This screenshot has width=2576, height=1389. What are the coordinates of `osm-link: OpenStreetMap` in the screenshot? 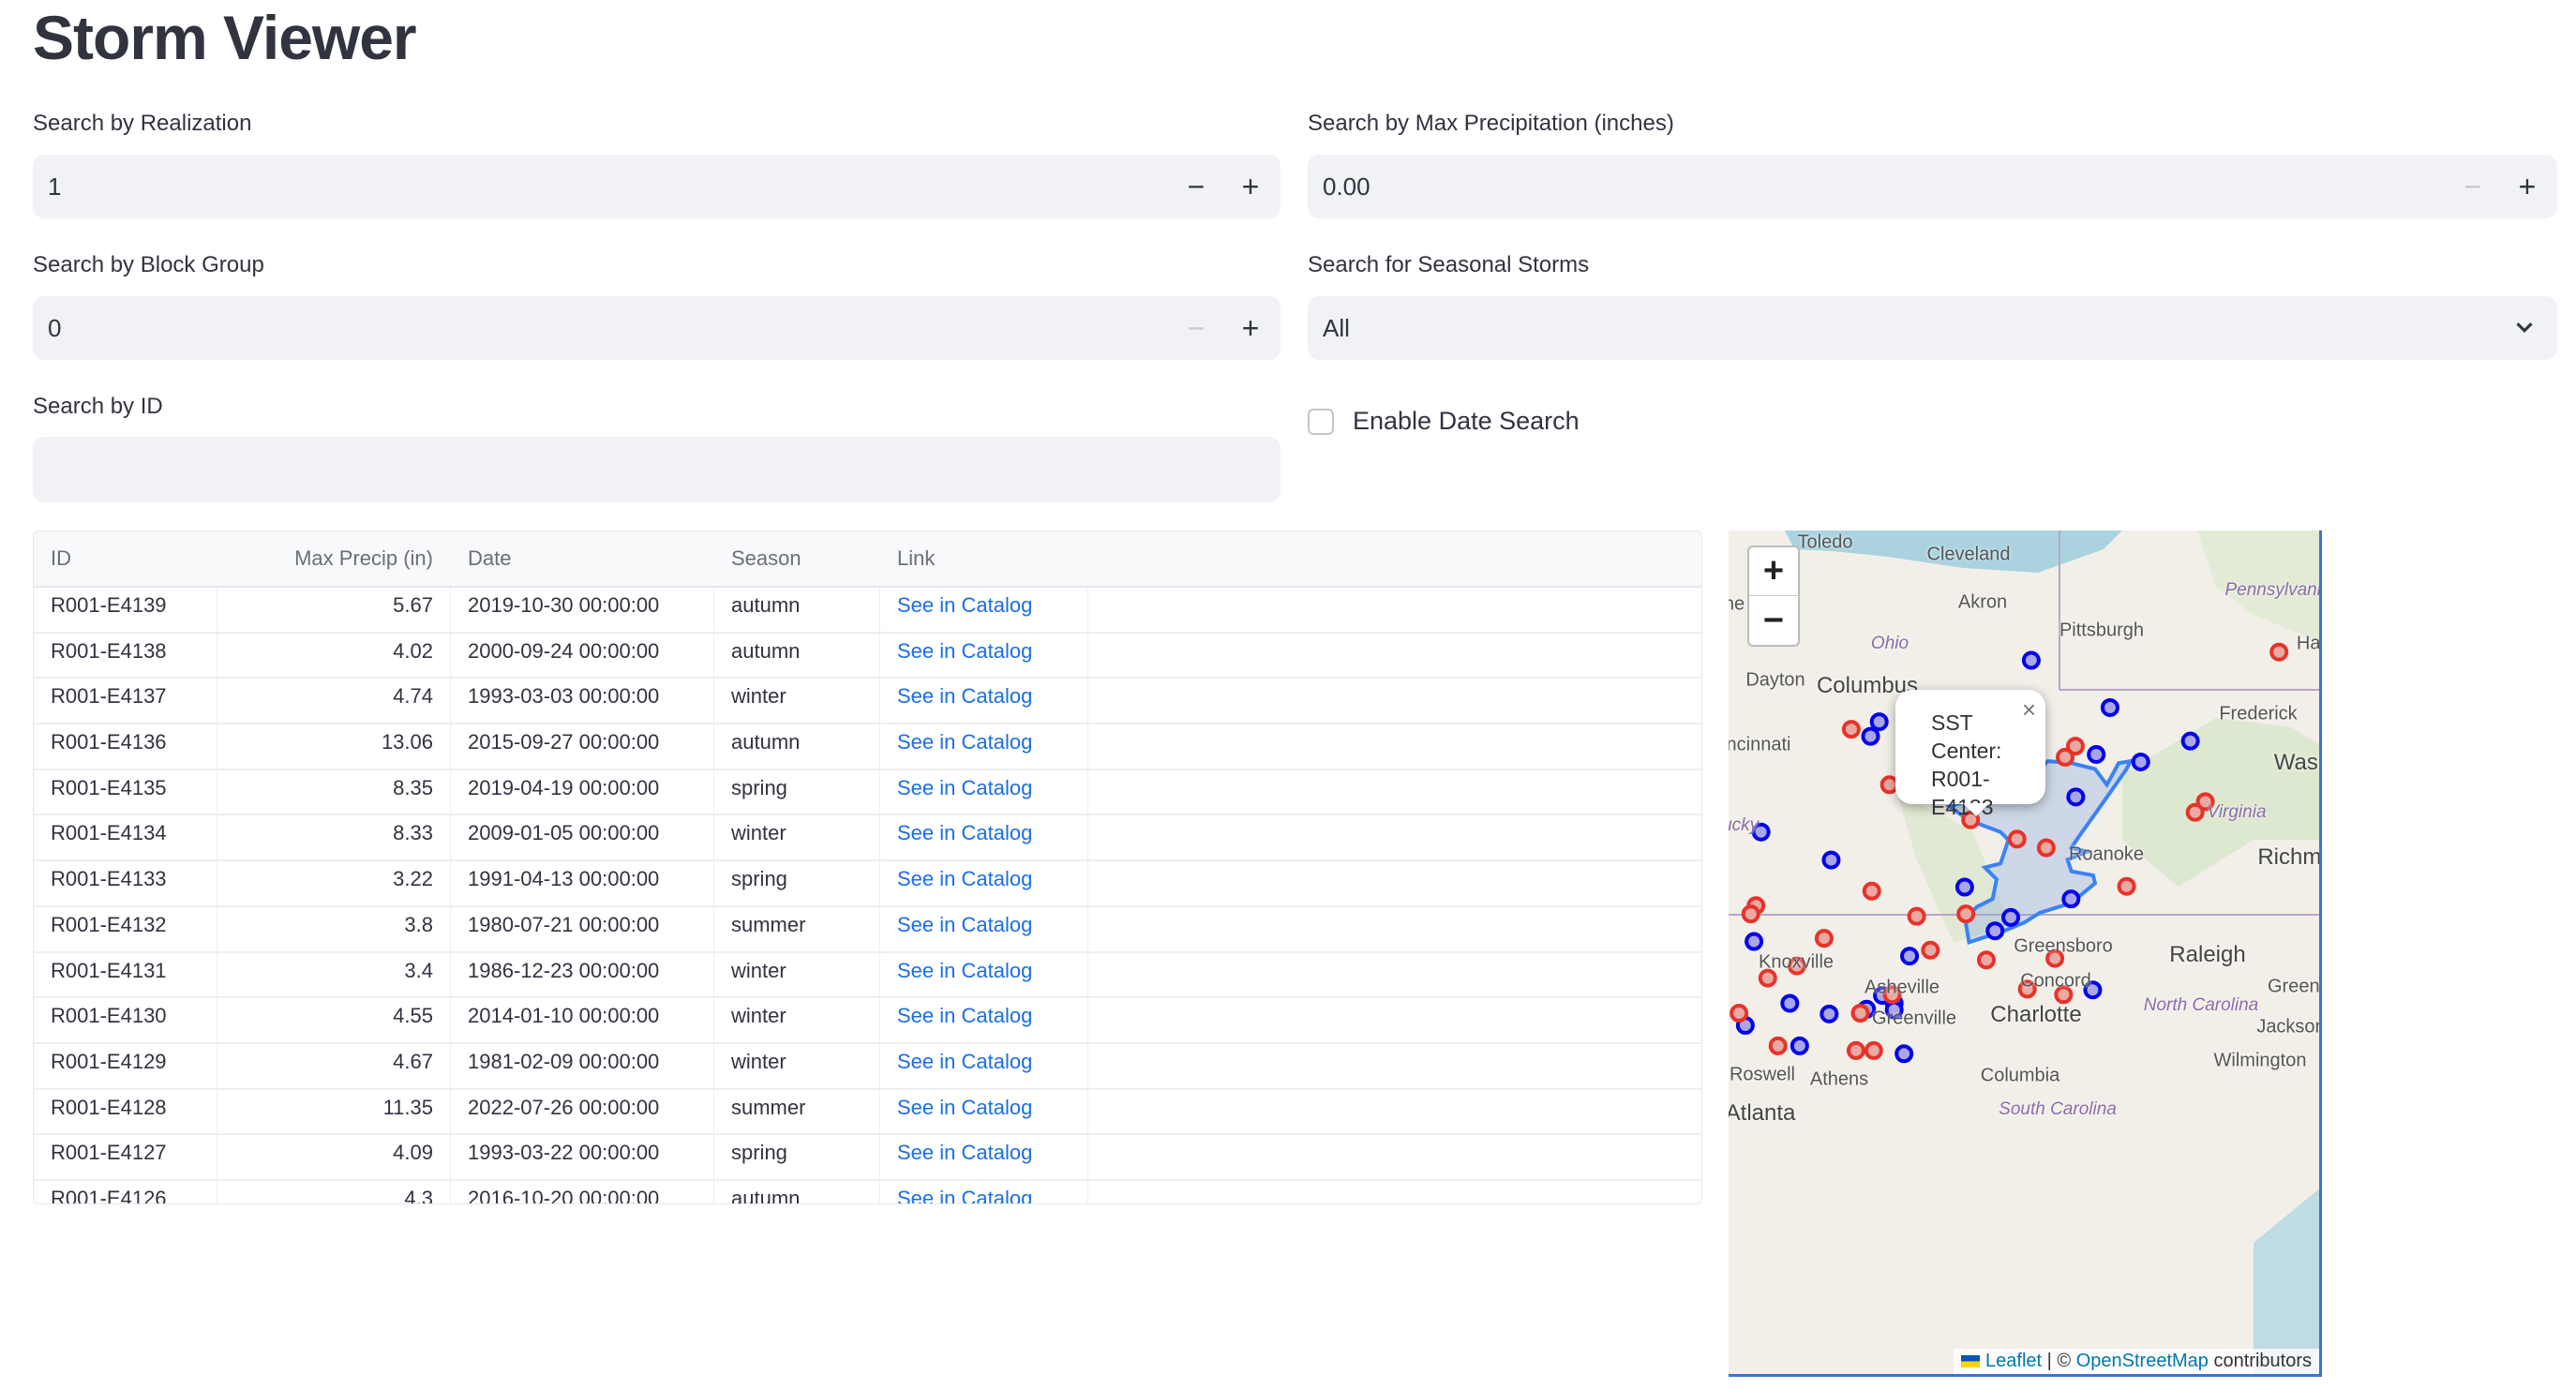 It's located at (2142, 1361).